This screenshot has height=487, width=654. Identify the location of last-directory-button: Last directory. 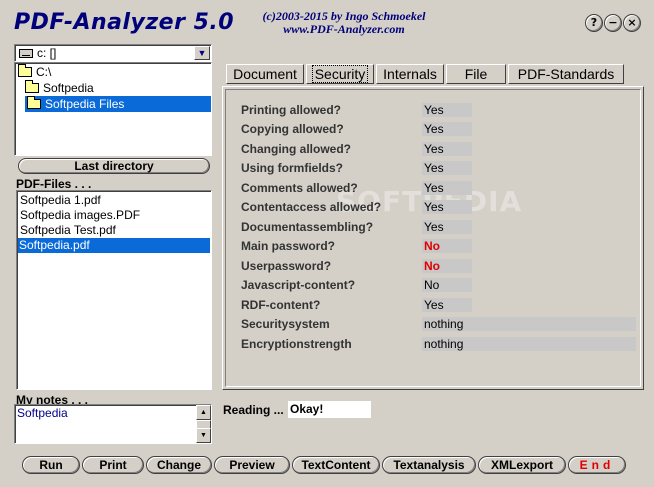
(114, 166).